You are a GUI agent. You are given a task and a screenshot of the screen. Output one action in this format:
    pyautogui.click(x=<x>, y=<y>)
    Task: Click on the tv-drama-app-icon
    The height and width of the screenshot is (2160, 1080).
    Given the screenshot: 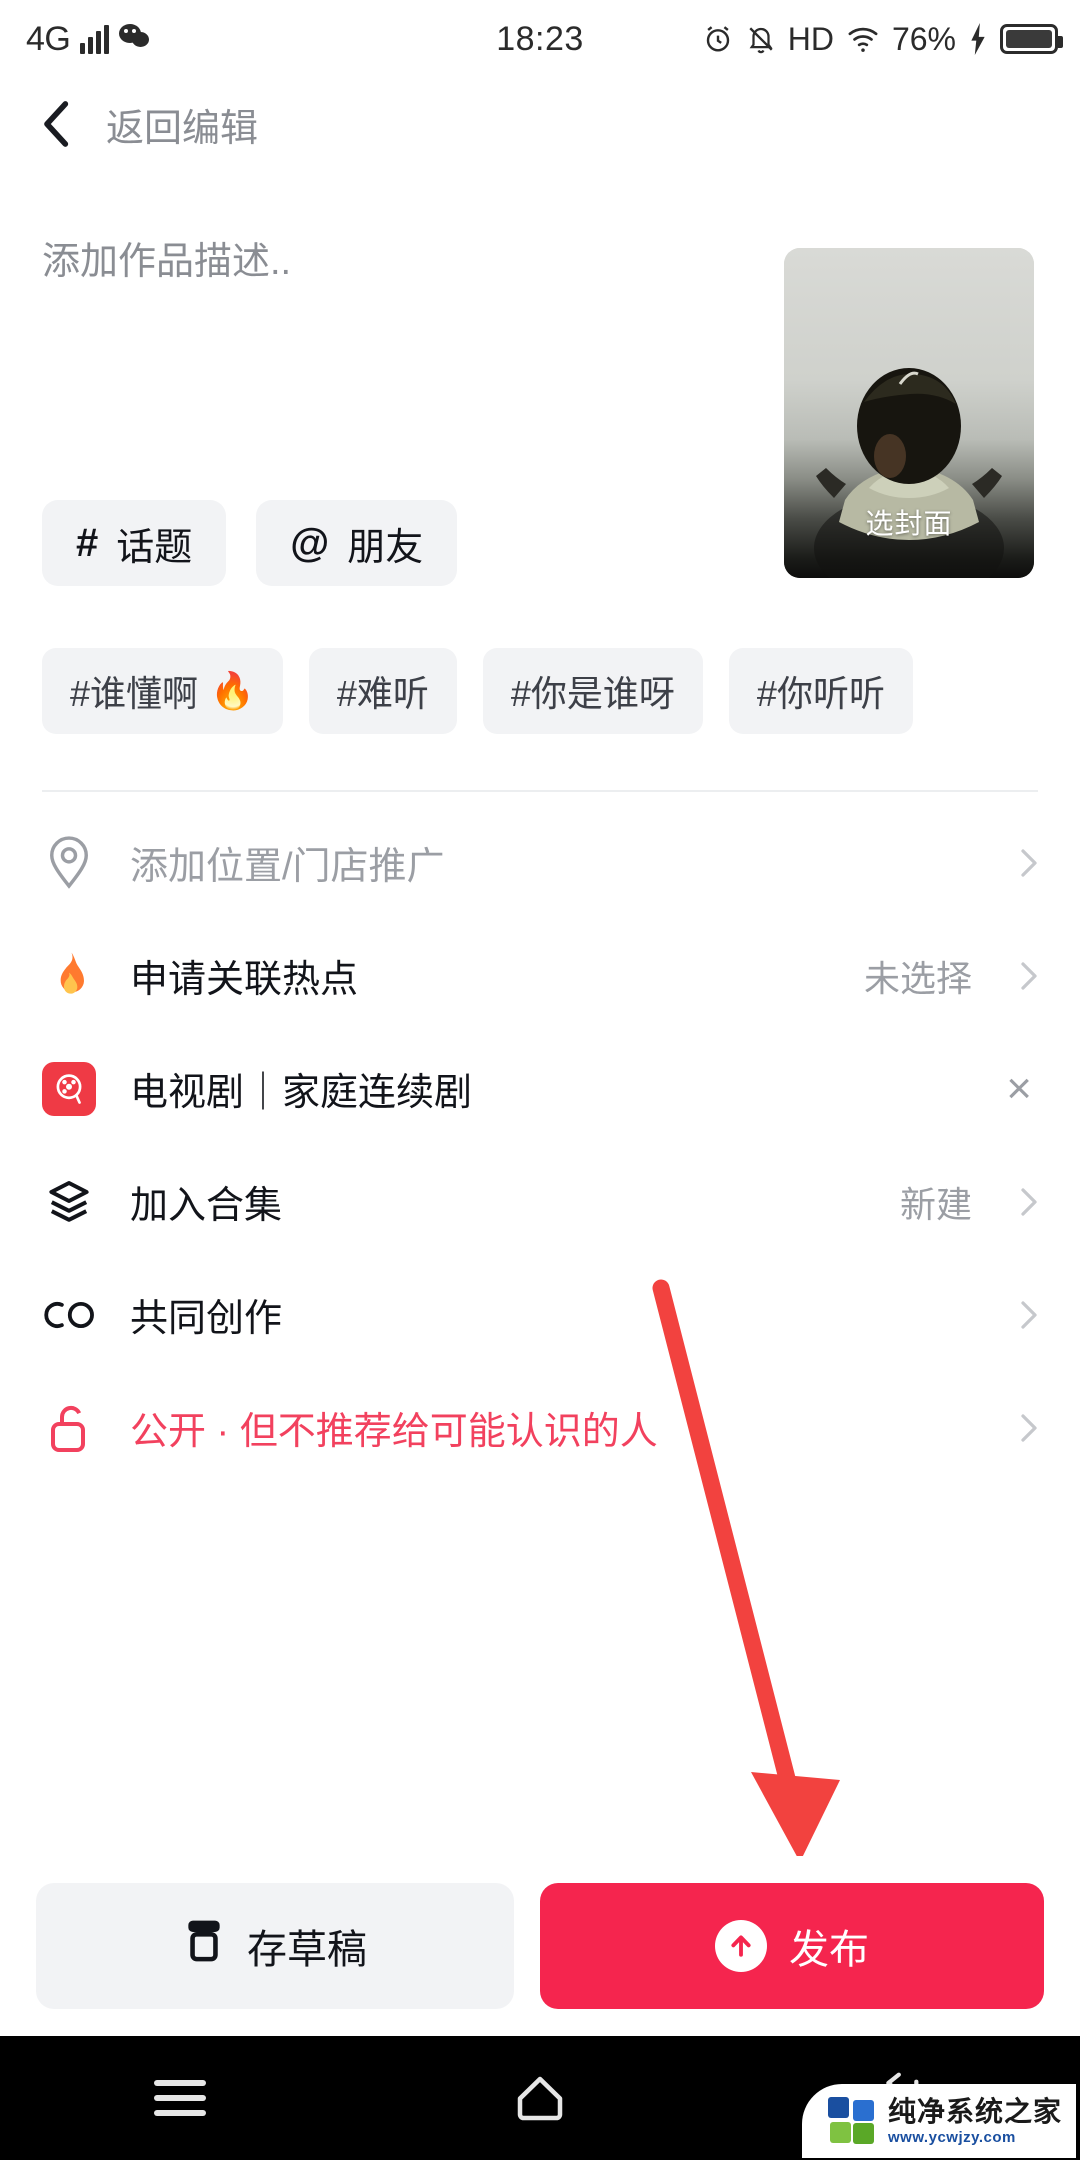 What is the action you would take?
    pyautogui.click(x=69, y=1088)
    